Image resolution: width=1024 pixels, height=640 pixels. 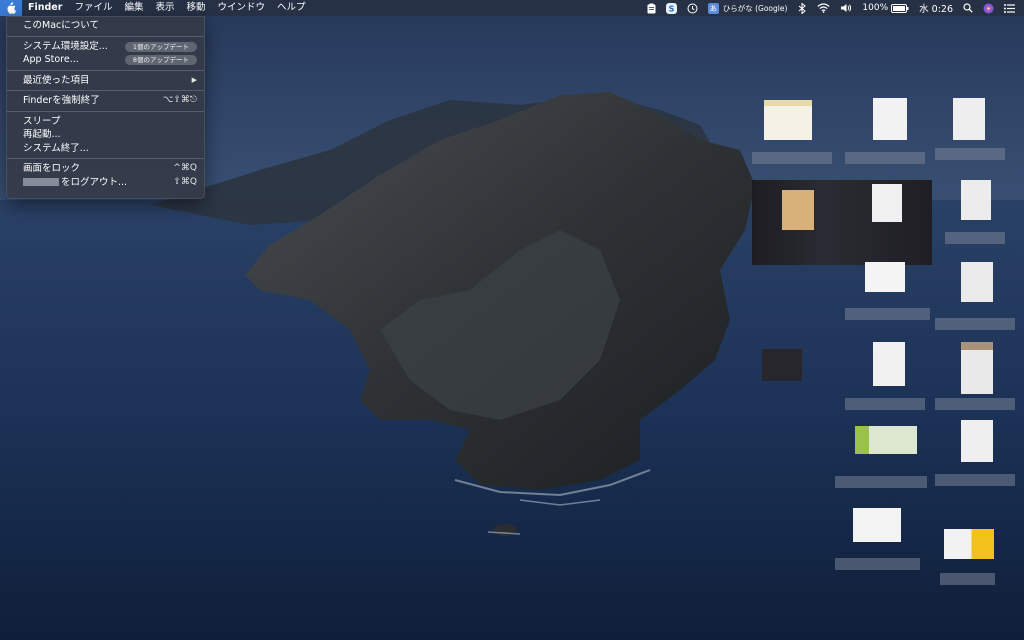 I want to click on status-area: S あ ひらがな (Google) 100% 水 0:26, so click(x=831, y=8).